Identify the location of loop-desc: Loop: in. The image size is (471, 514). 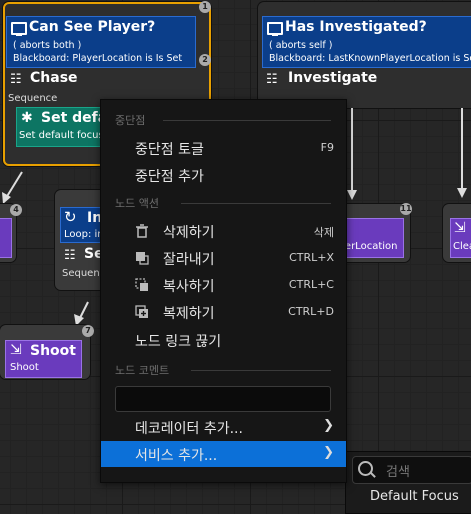
(84, 234).